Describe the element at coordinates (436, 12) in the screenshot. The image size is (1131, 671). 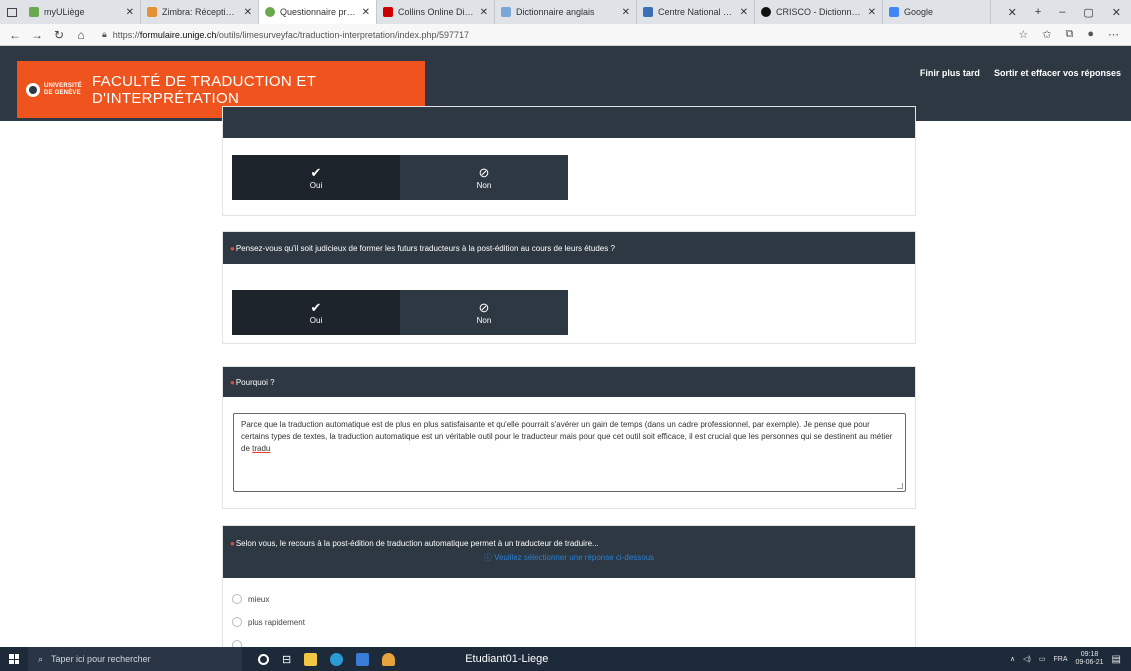
I see `browser-tab: Collins Online Dictionary | ✕` at that location.